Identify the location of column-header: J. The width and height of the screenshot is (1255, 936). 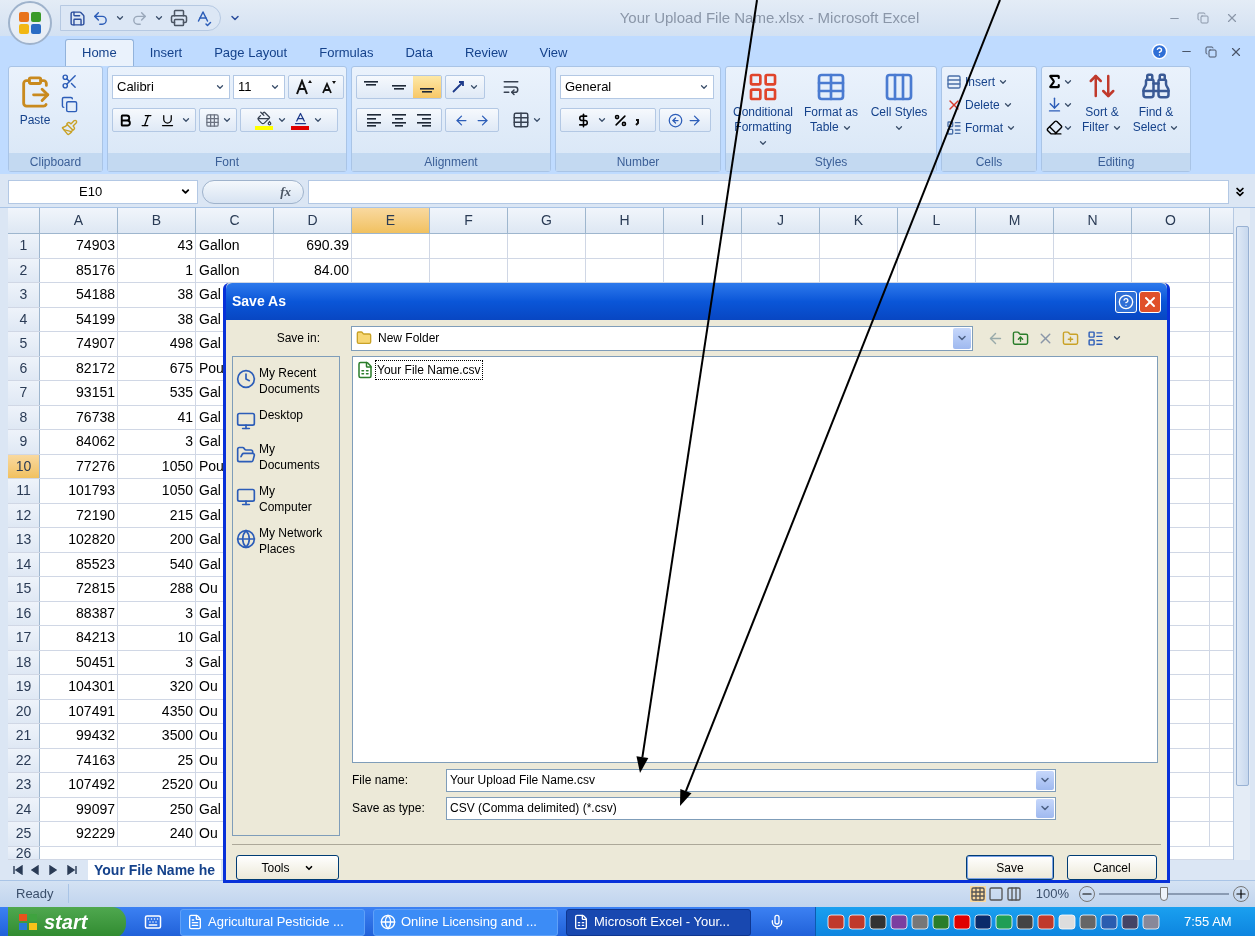
(781, 221).